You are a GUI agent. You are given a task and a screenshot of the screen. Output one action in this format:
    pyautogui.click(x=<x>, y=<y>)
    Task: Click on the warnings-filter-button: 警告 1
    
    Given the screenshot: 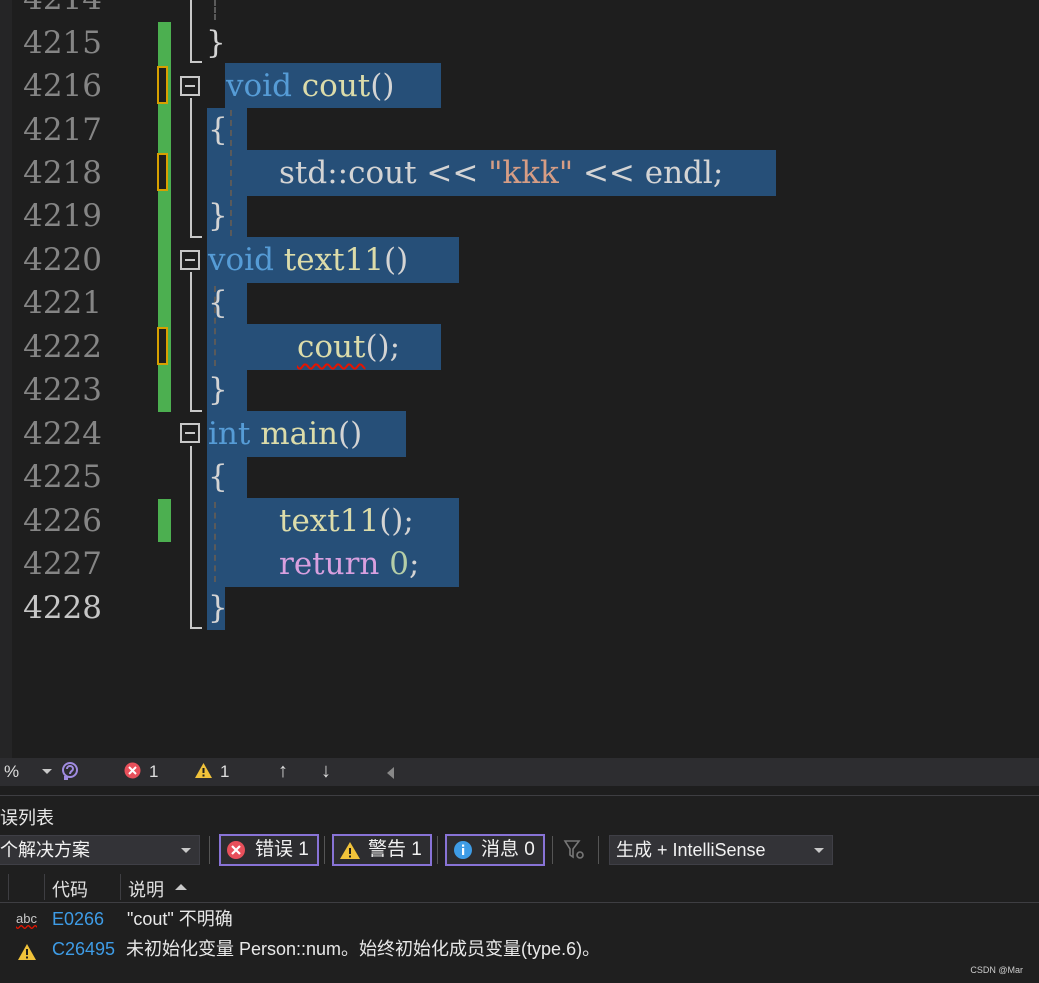 What is the action you would take?
    pyautogui.click(x=382, y=850)
    